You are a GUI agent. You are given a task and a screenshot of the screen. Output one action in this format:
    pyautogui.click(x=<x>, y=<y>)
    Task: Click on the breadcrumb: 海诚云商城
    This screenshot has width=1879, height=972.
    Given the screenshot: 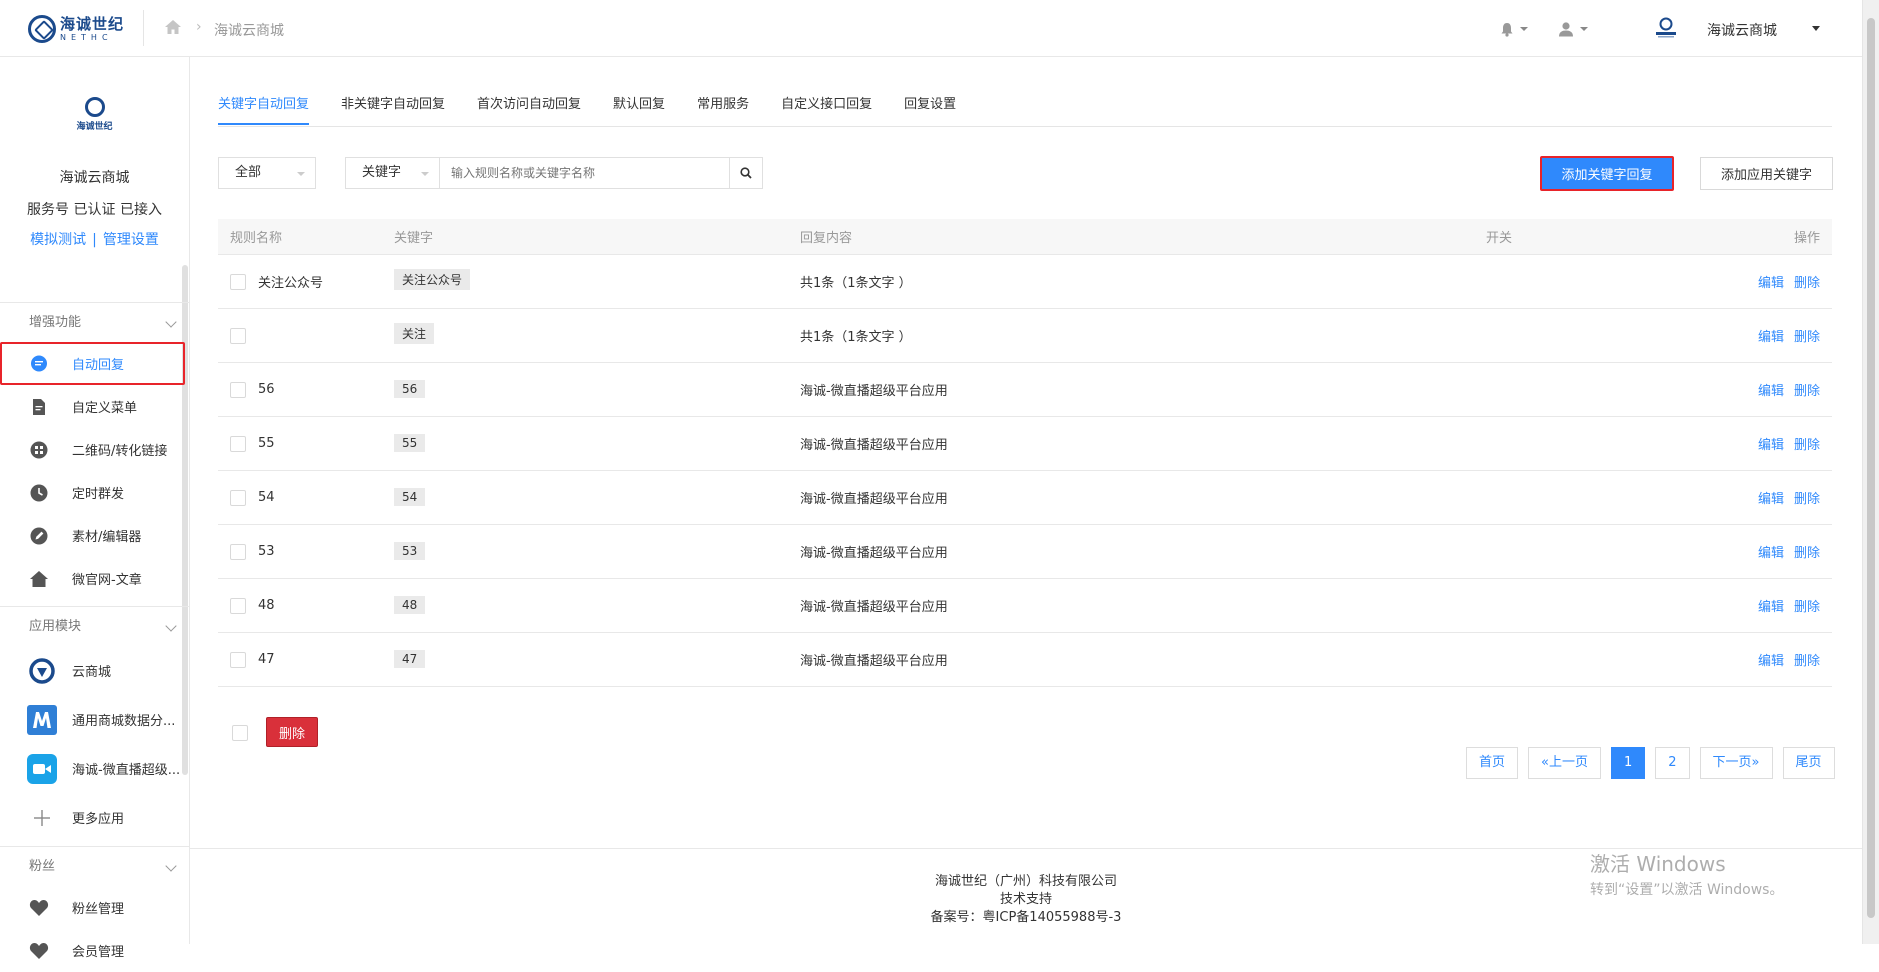 What is the action you would take?
    pyautogui.click(x=249, y=30)
    